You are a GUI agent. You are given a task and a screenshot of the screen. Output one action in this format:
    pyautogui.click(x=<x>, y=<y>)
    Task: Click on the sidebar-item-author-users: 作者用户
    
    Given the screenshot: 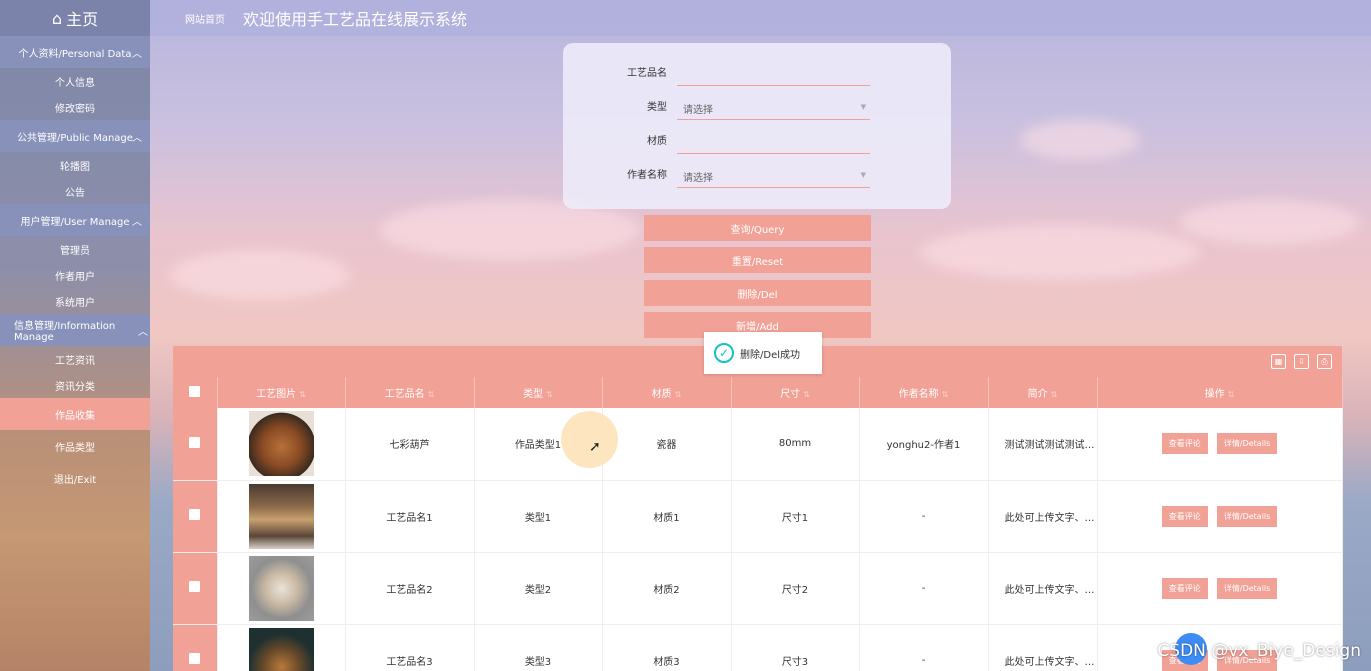 What is the action you would take?
    pyautogui.click(x=75, y=275)
    